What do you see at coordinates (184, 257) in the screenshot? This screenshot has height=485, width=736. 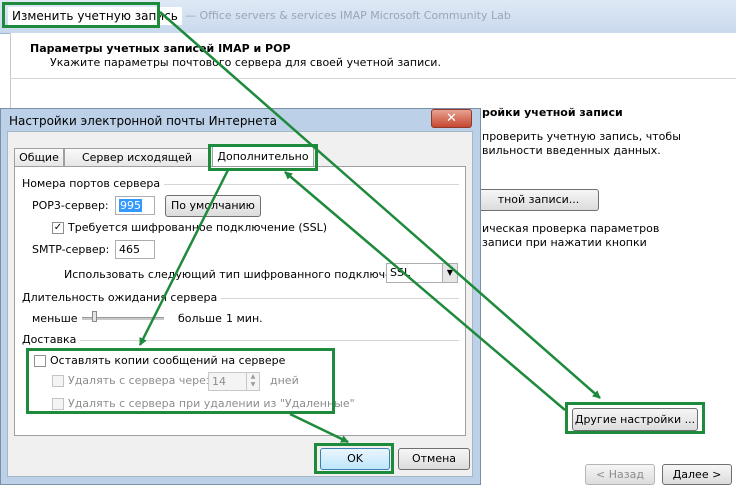 I see `arrow-advanced-tab-to-delivery` at bounding box center [184, 257].